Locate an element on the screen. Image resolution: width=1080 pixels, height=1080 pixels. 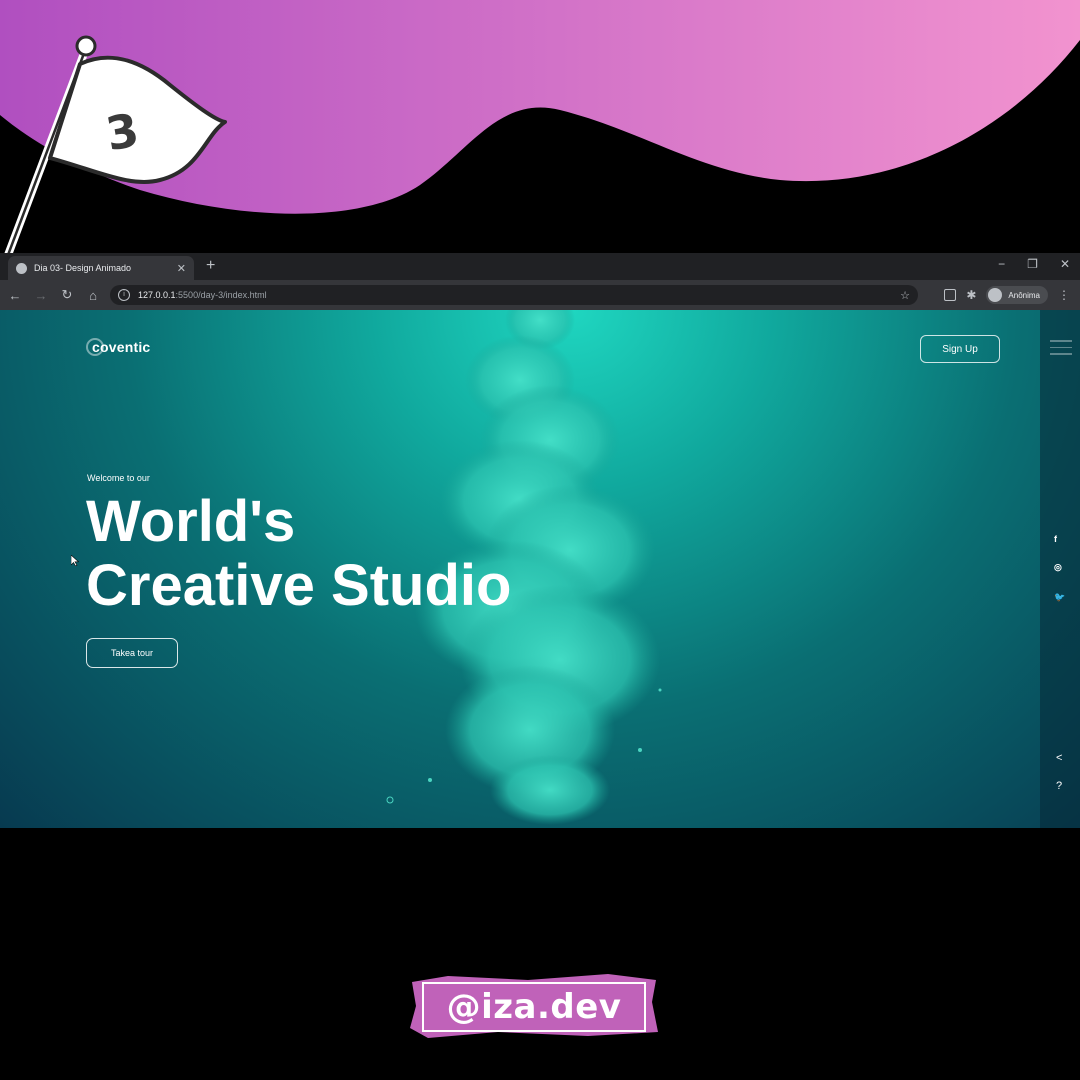
extension-icon is located at coordinates (950, 295).